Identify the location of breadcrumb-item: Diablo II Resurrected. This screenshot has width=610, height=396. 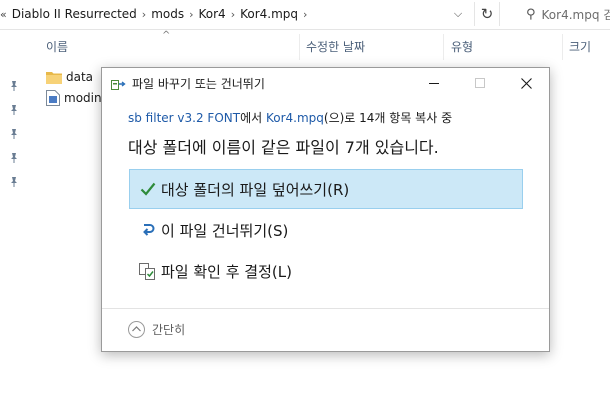
(74, 14).